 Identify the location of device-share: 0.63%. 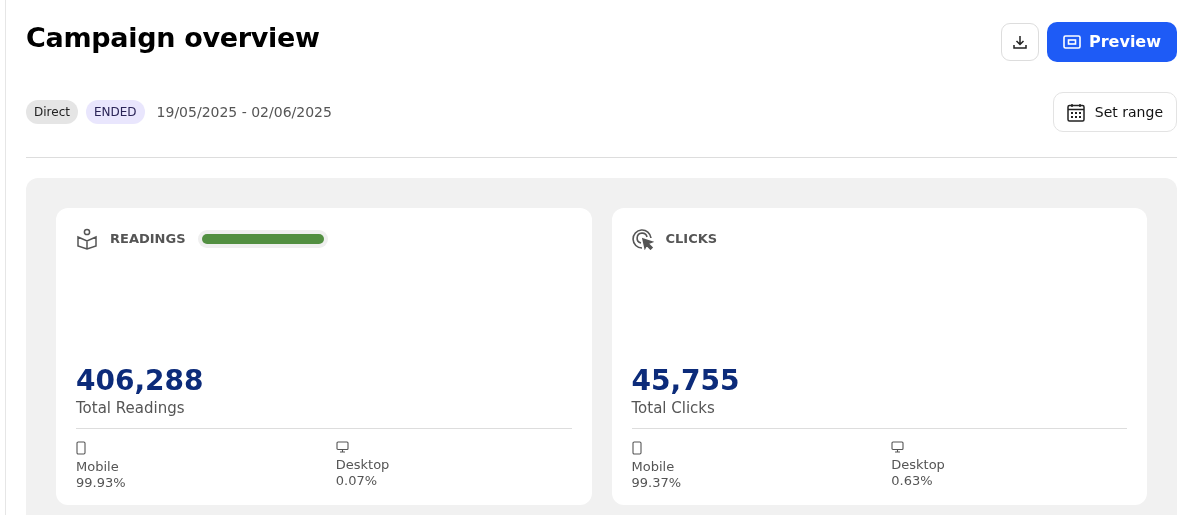
(912, 480).